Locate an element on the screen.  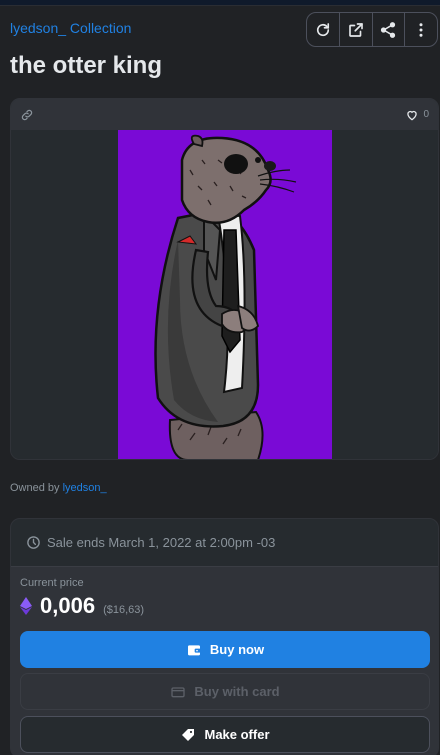
media-header: 0 is located at coordinates (224, 114).